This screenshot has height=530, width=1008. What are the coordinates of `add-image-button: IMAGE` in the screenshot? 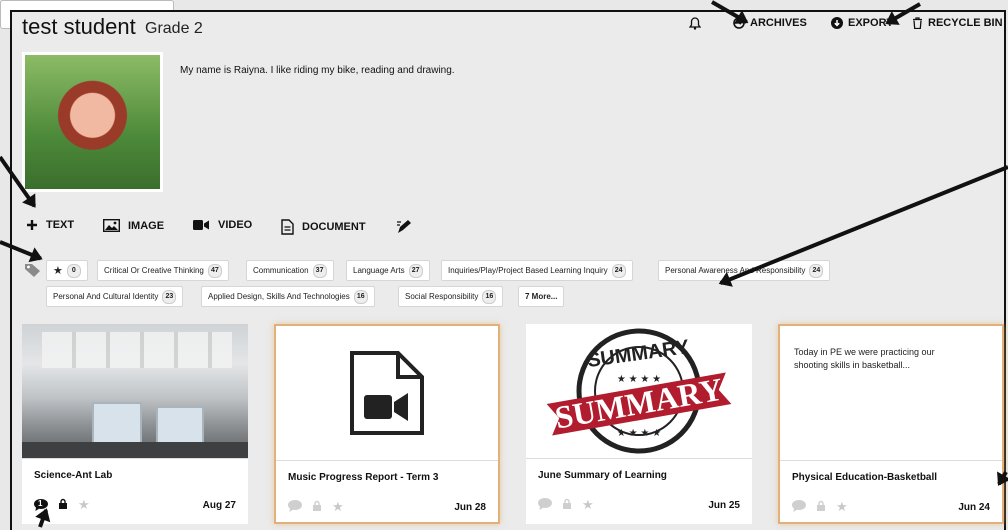 It's located at (133, 225).